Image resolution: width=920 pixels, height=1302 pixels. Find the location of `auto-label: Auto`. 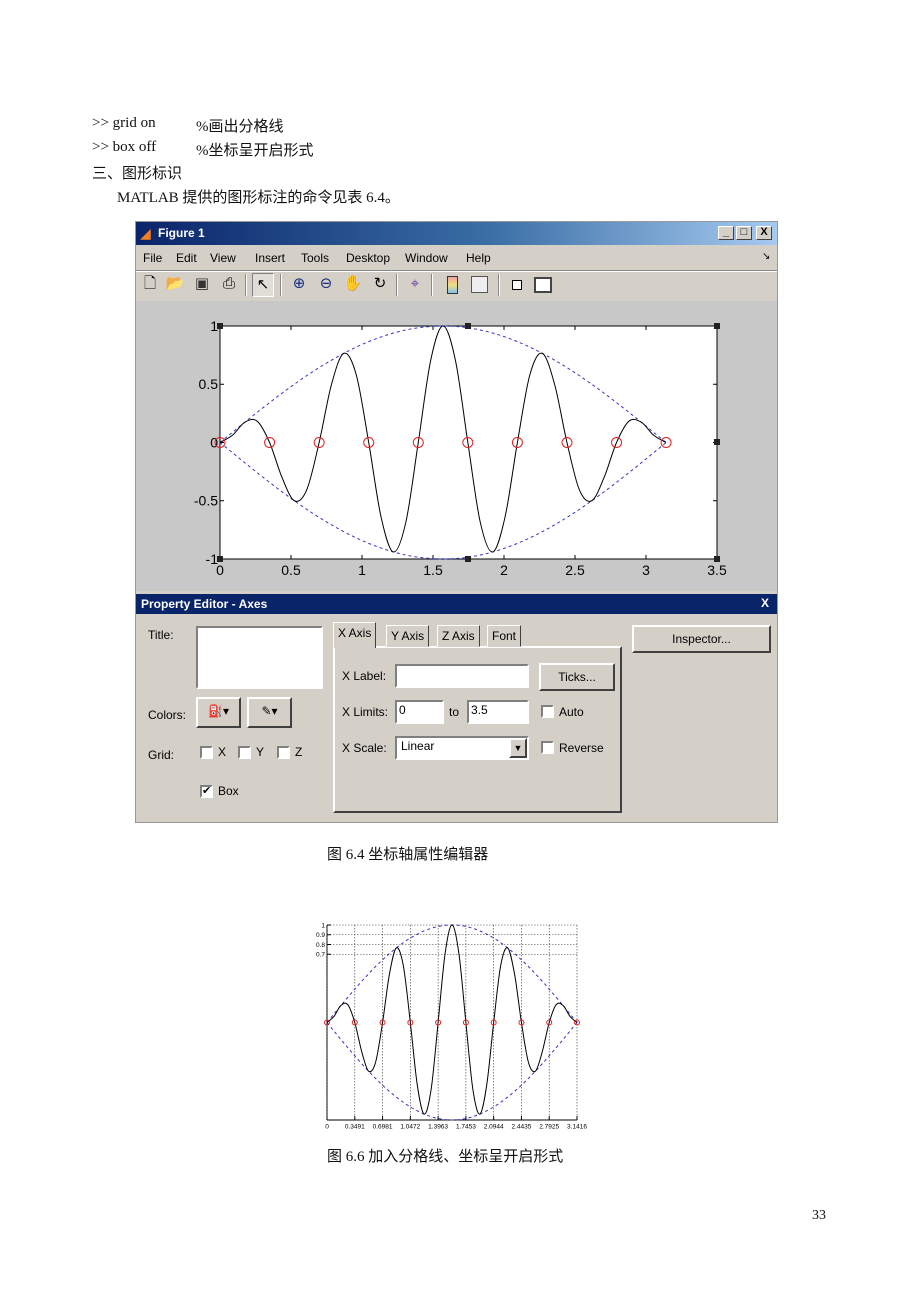

auto-label: Auto is located at coordinates (571, 712).